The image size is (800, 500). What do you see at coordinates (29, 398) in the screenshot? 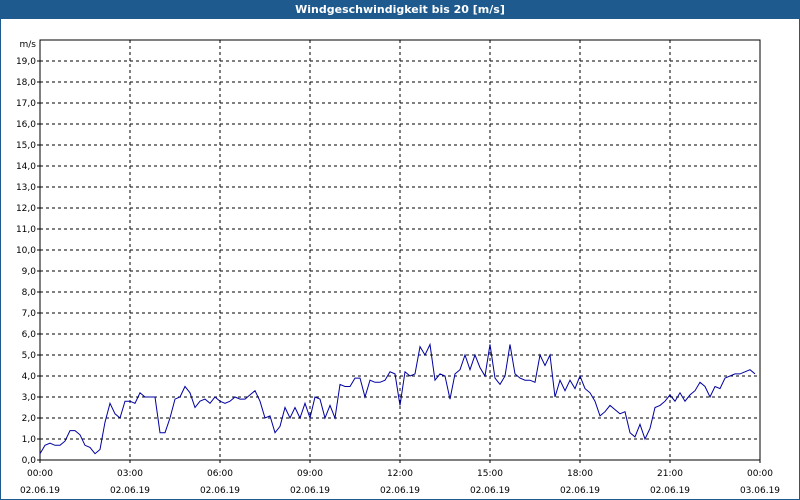
I see `y-tick-label: 3,0` at bounding box center [29, 398].